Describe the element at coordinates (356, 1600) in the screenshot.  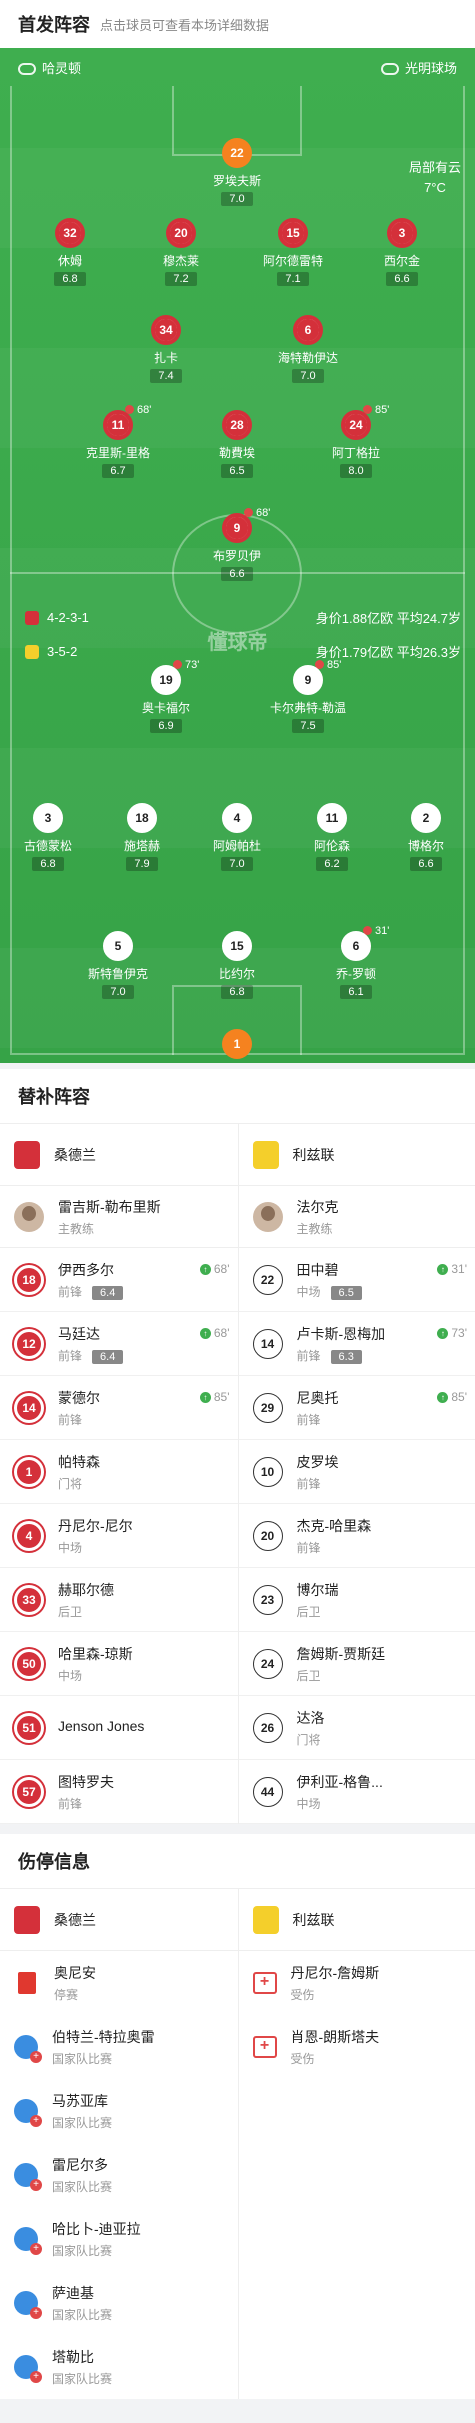
I see `sub-player-row: 23 博尔瑞 后卫` at that location.